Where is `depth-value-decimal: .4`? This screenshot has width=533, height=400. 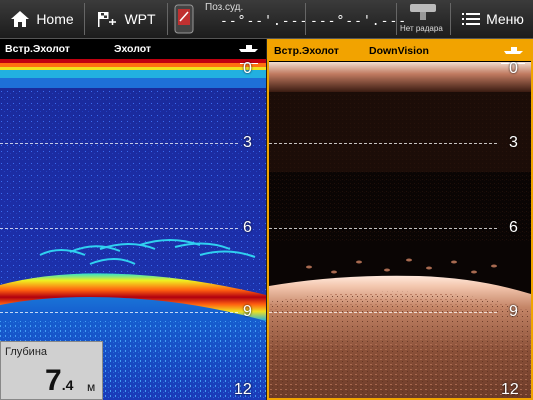
depth-value-decimal: .4 is located at coordinates (67, 385).